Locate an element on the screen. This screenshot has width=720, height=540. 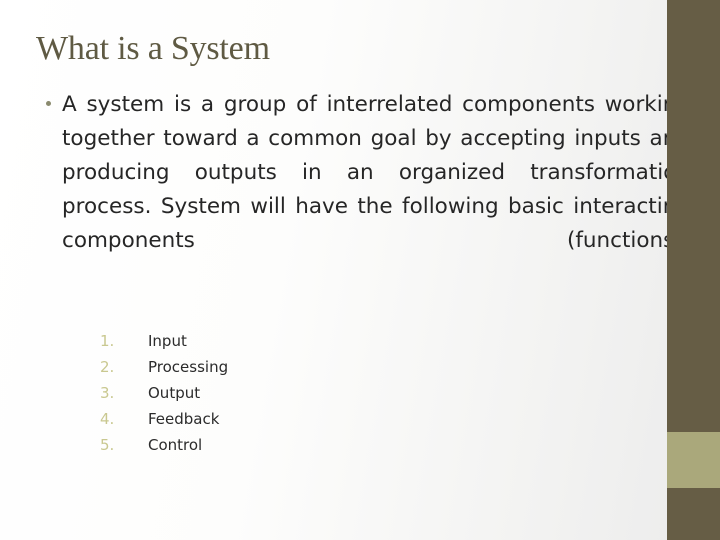
right-accent-band is located at coordinates (693, 460).